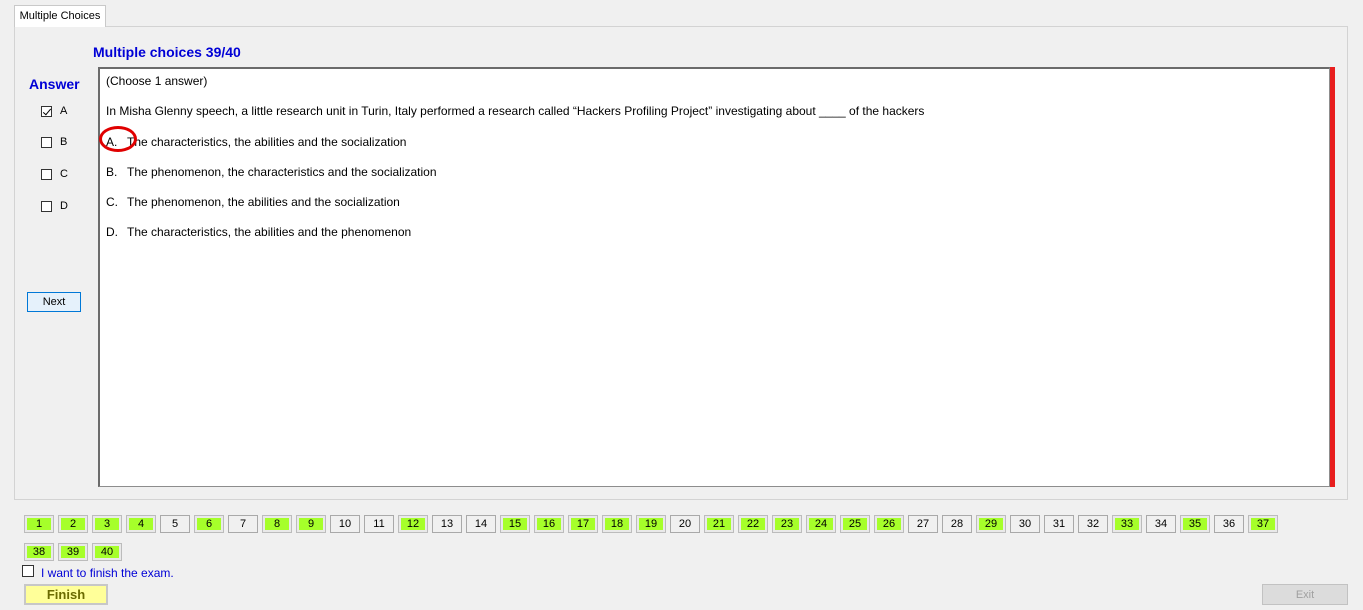 The image size is (1363, 610). I want to click on question-nav-button-19: 19, so click(651, 524).